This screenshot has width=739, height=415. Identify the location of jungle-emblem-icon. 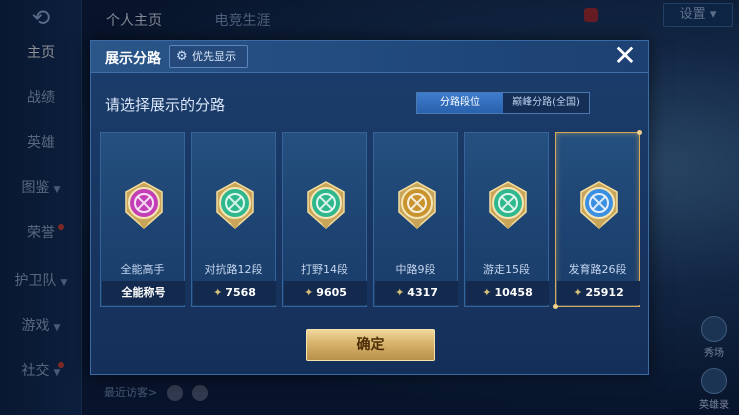
(326, 205).